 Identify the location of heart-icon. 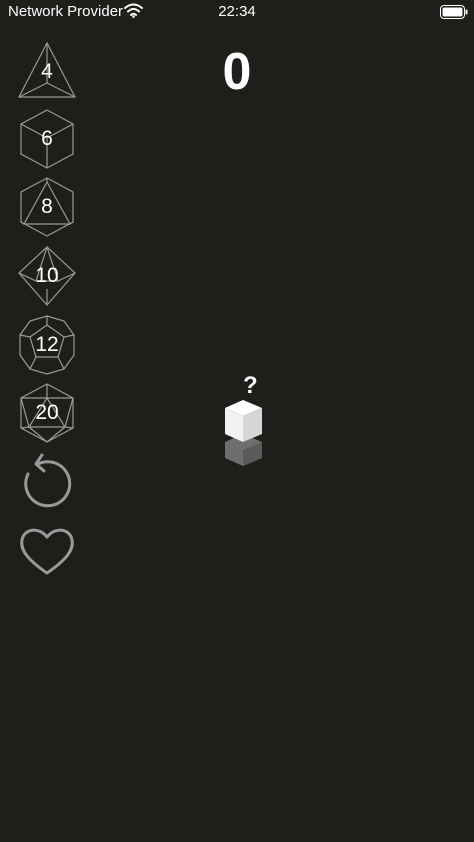
(47, 551).